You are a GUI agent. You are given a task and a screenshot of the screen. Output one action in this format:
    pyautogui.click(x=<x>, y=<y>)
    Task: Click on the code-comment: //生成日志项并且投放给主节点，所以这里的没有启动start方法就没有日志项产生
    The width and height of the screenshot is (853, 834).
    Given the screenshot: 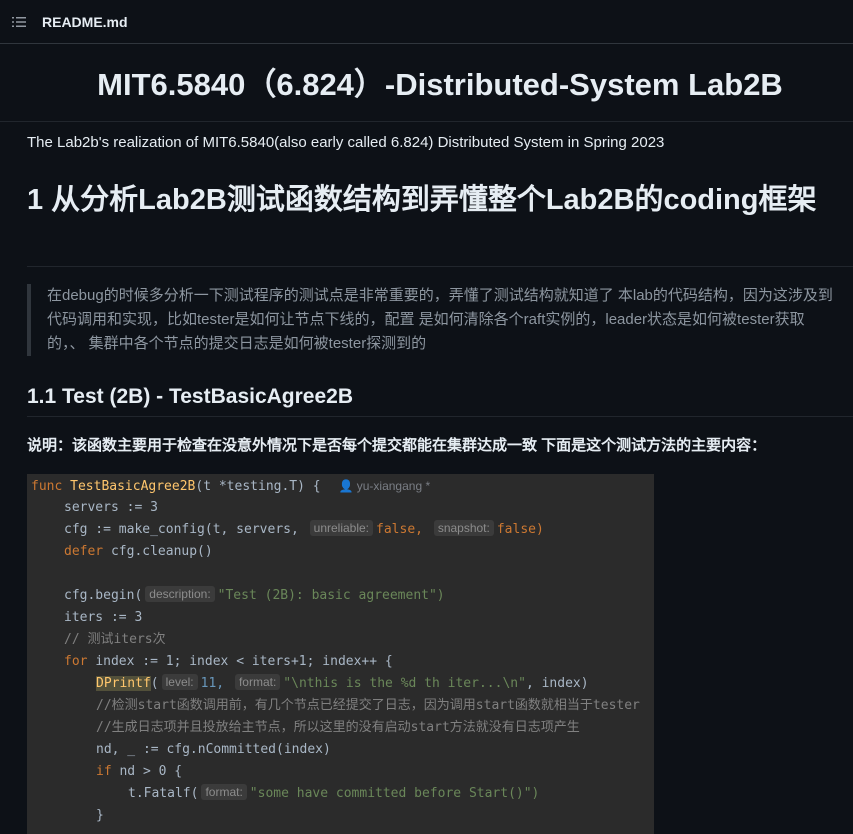 What is the action you would take?
    pyautogui.click(x=338, y=727)
    